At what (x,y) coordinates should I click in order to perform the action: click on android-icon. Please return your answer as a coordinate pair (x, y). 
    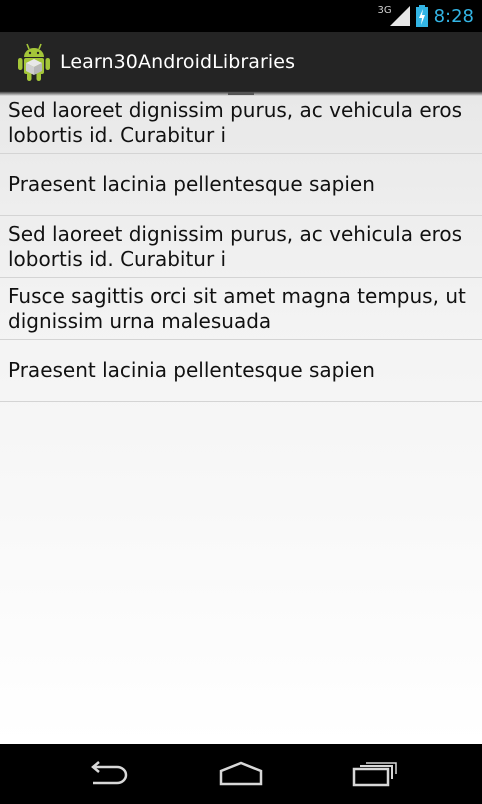
    Looking at the image, I should click on (34, 62).